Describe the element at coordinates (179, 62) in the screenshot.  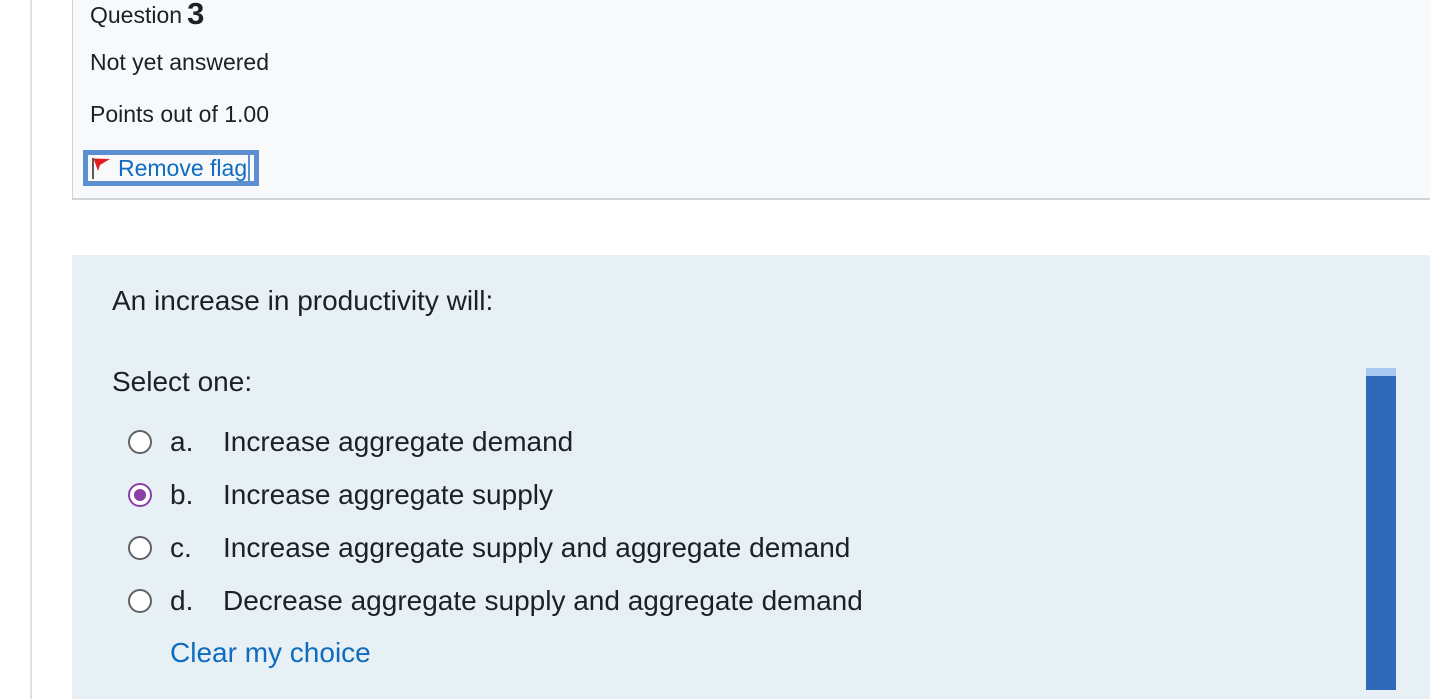
I see `question-state: Not yet answered` at that location.